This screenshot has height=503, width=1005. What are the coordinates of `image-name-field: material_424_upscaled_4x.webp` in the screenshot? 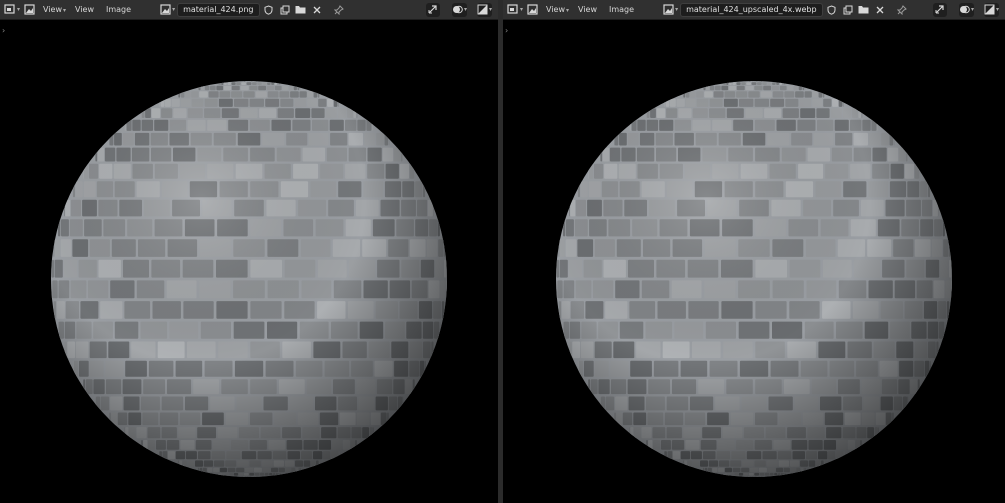 It's located at (751, 9).